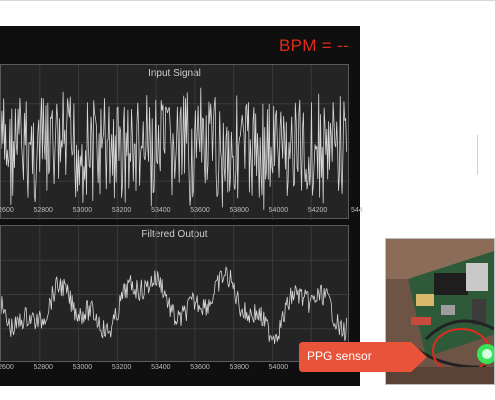  I want to click on x-tick-label: 544, so click(356, 210).